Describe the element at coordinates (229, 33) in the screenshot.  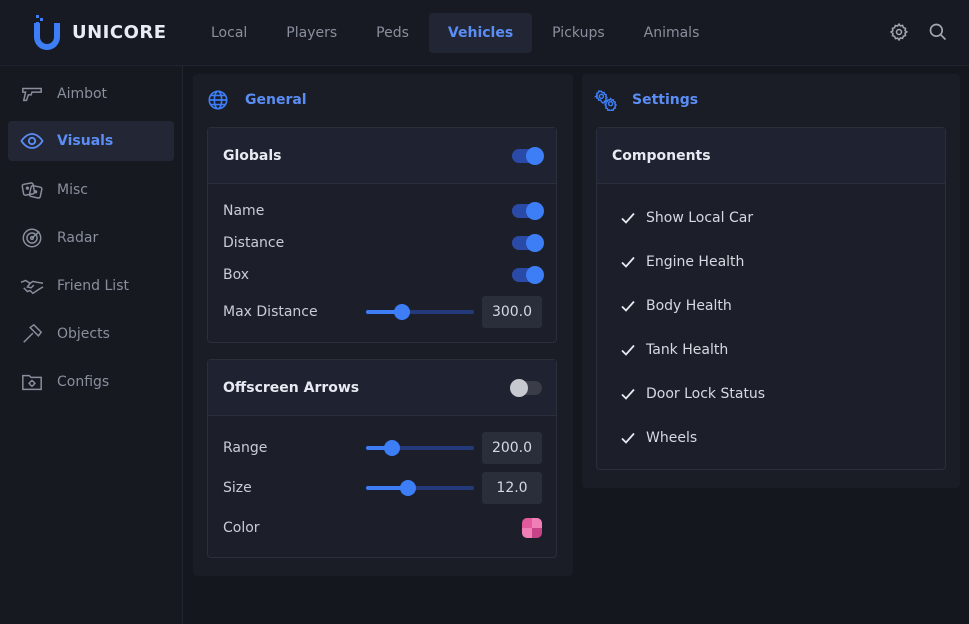
I see `tab-local: Local` at that location.